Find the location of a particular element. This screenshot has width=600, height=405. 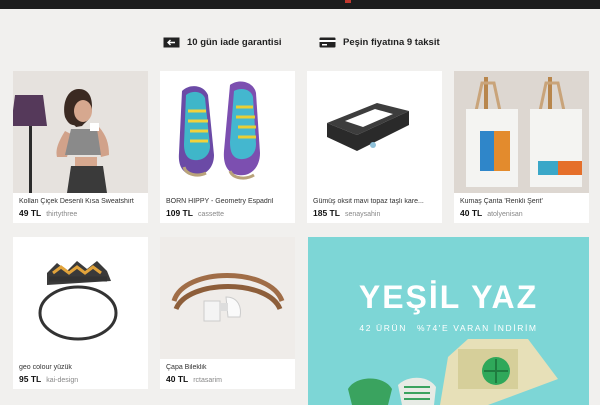

product-price: 185 TL is located at coordinates (326, 213).